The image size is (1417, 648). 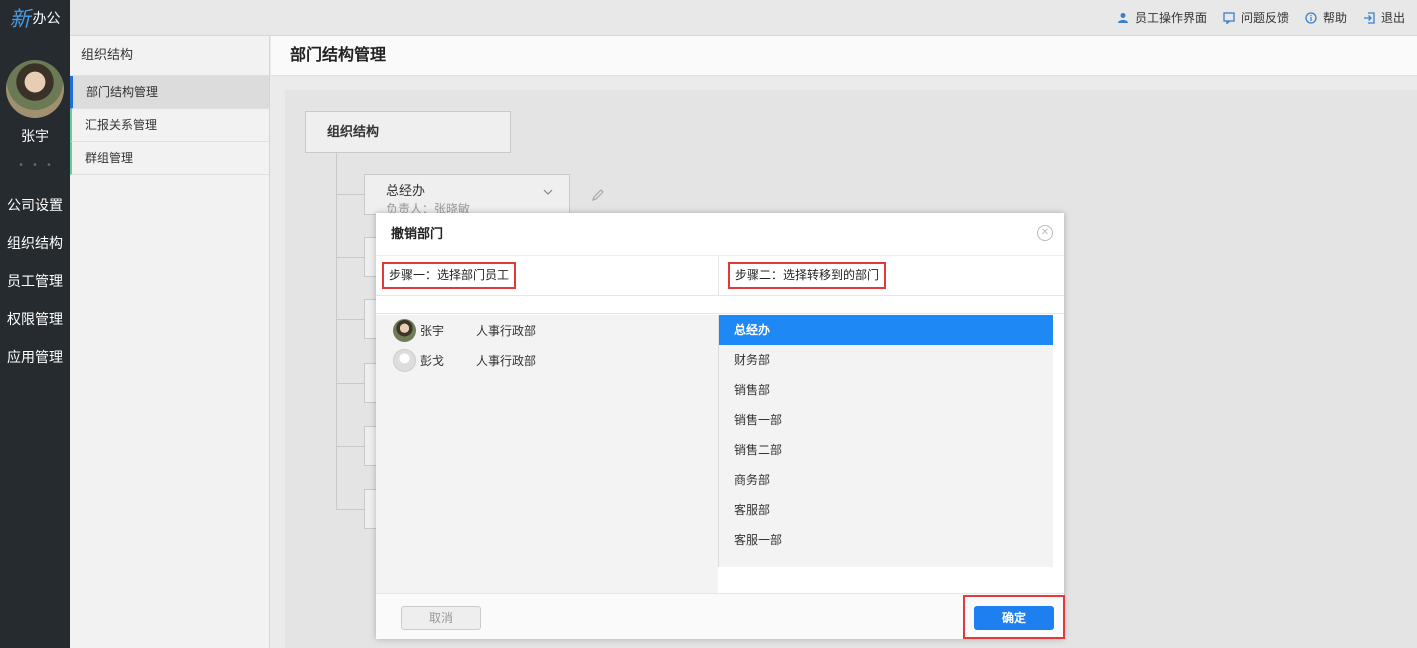 I want to click on step-one-label: 步骤一：选择部门员工, so click(x=449, y=275).